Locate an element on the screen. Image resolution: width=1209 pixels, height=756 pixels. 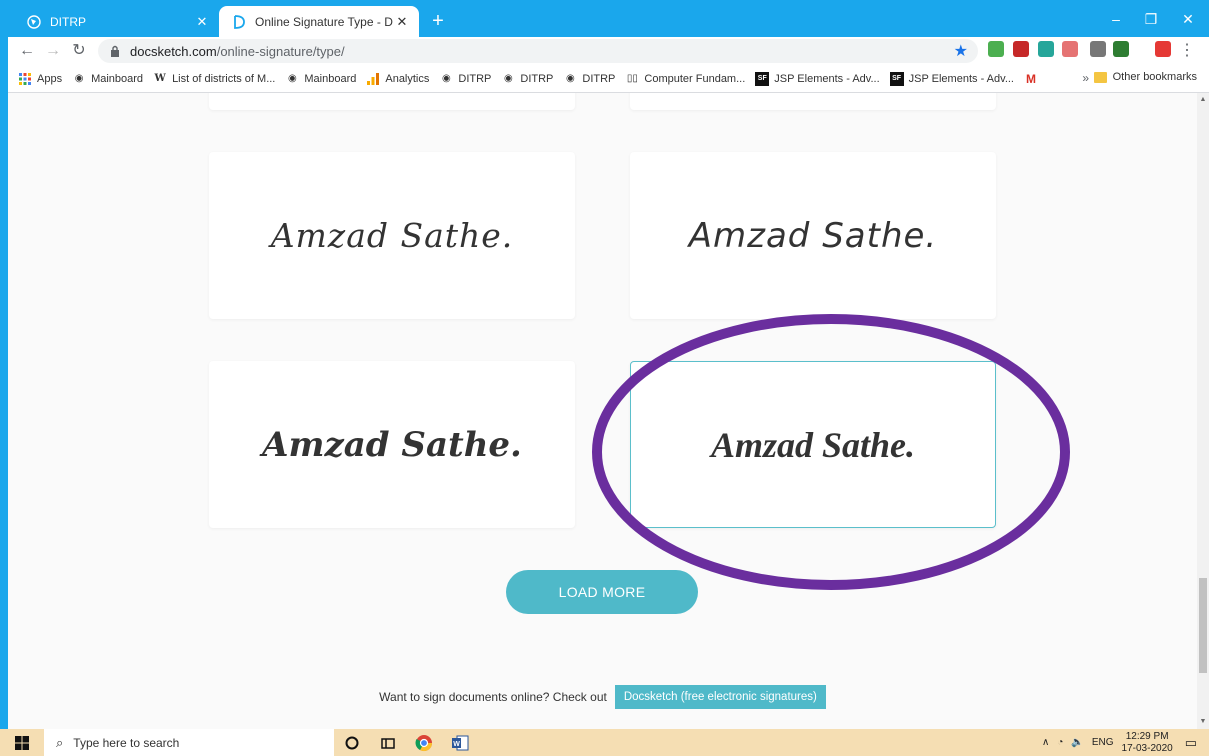
tab-docsketch: Online Signature Type - Docsketch ✕ is located at coordinates (319, 21).